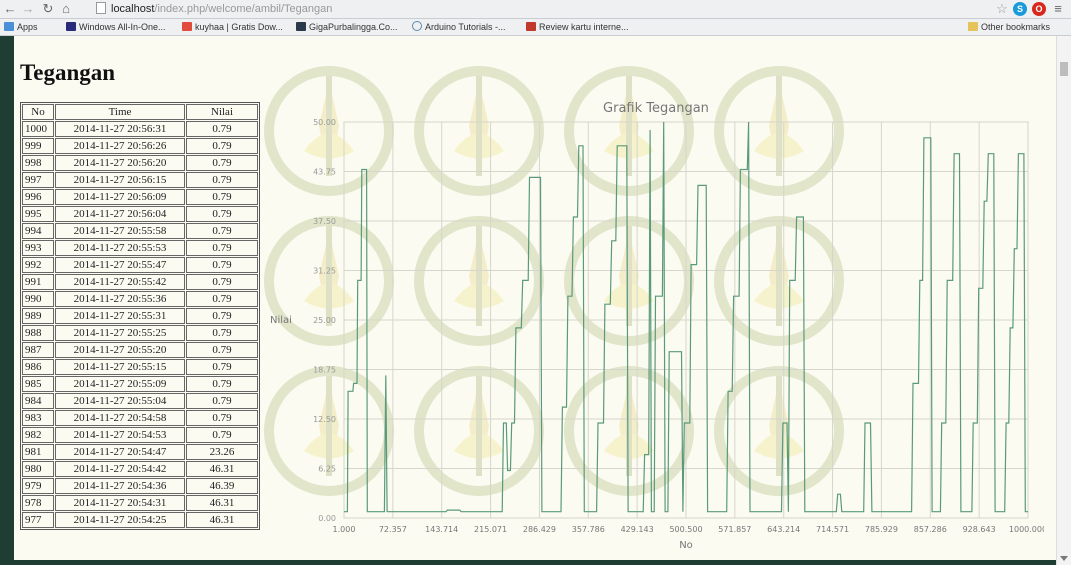 The image size is (1071, 565). I want to click on table-row: 997 2014-11-27 20:56:15 0.79, so click(140, 180).